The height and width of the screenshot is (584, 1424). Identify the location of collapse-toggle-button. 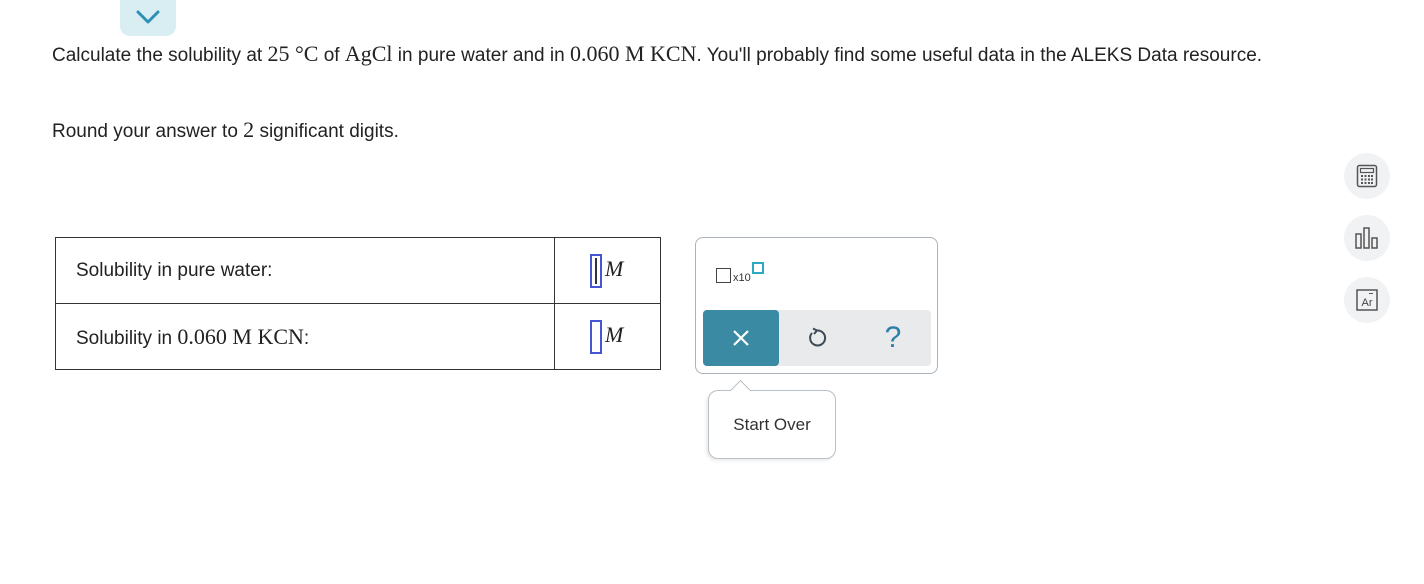
(148, 18).